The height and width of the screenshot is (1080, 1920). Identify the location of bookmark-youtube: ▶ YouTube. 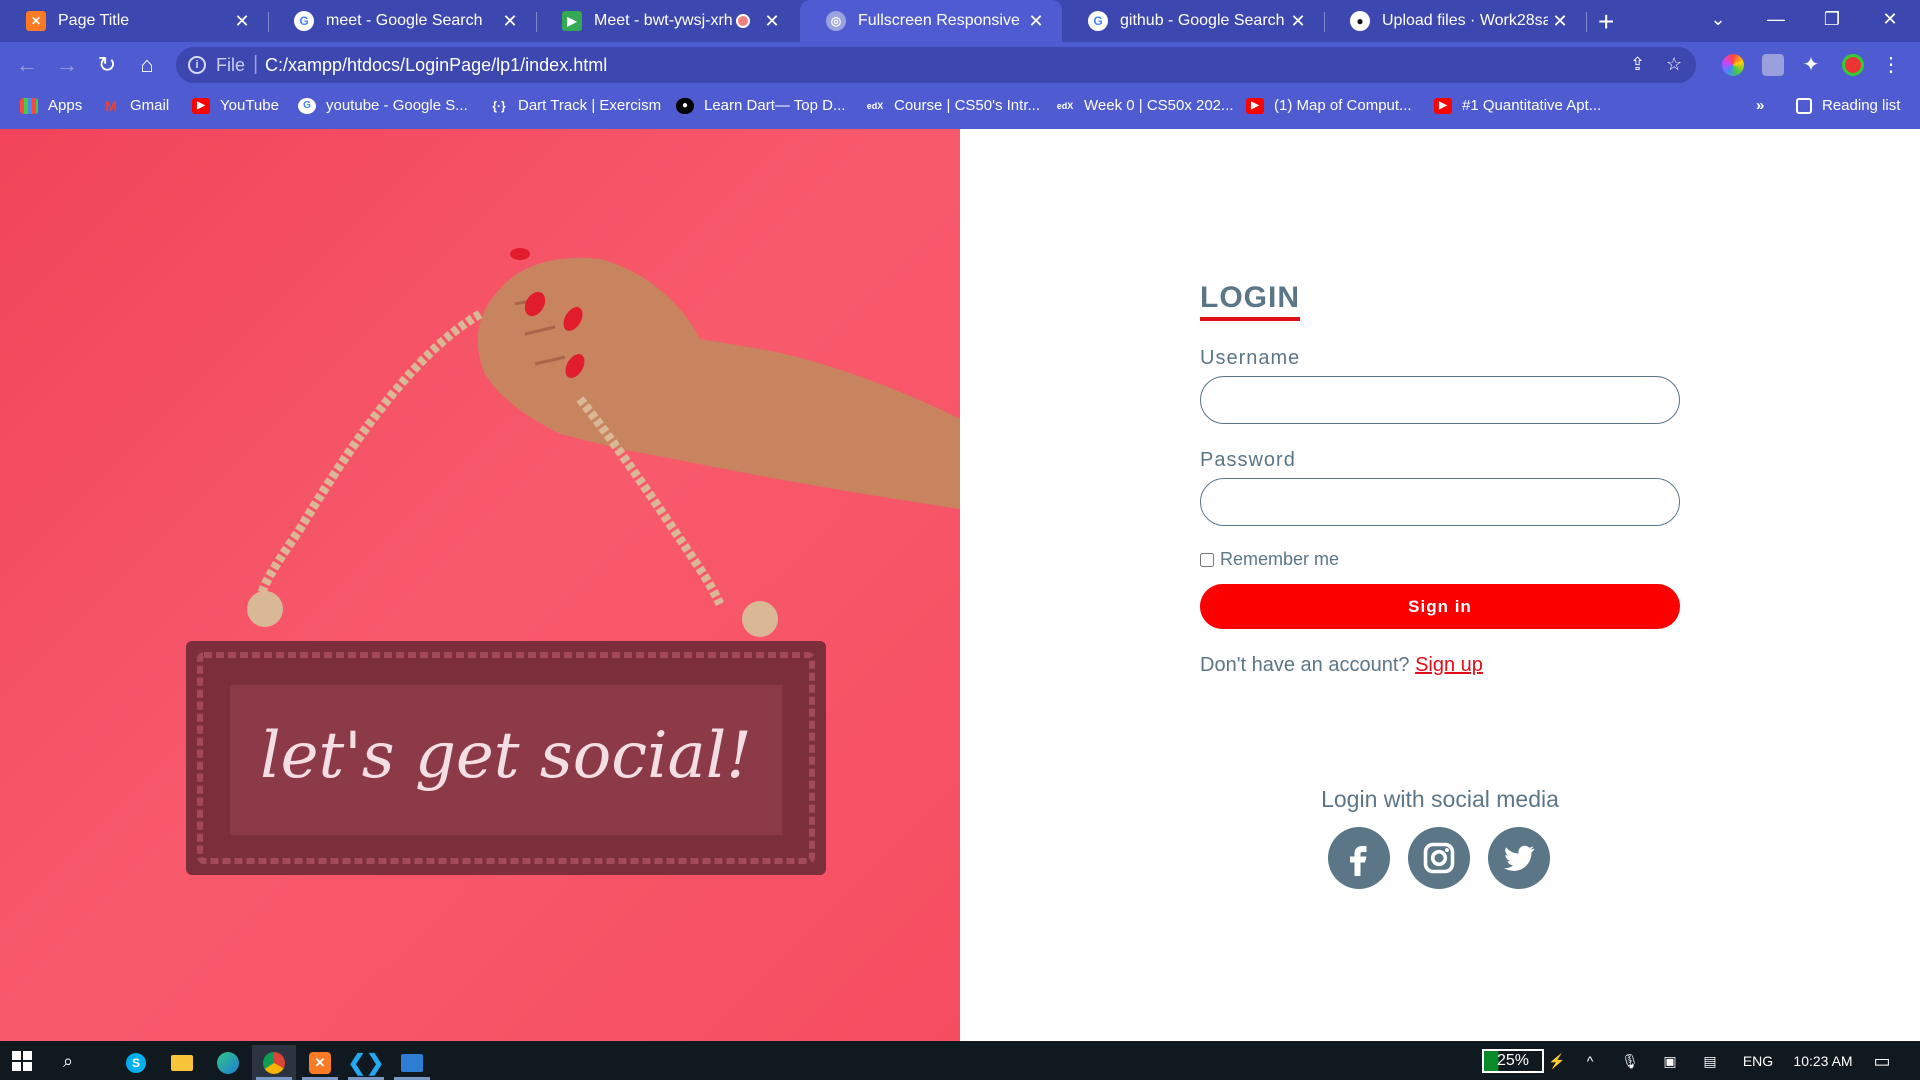
(235, 105).